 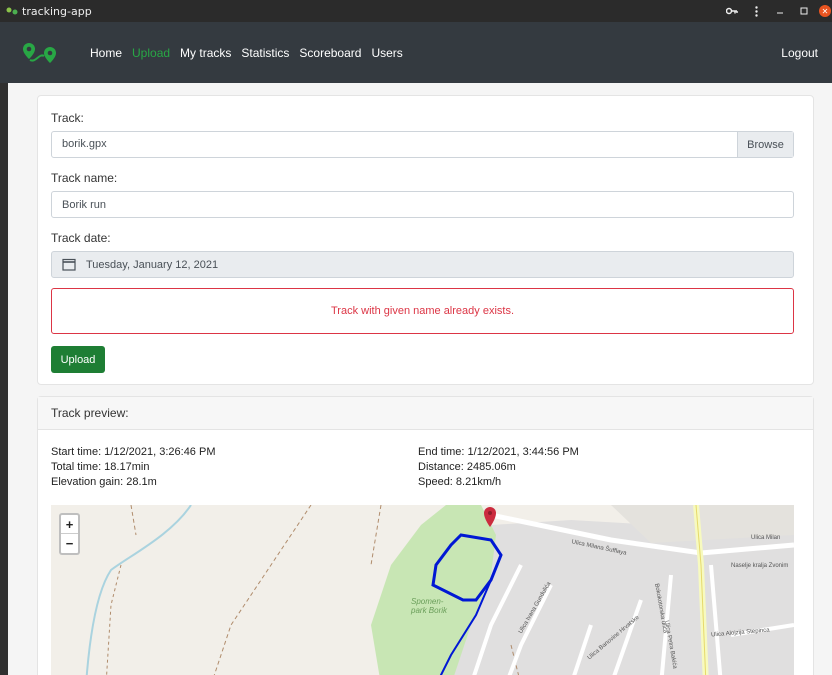 I want to click on map-label-street-3: Naselje kralja Zvonim, so click(x=760, y=566).